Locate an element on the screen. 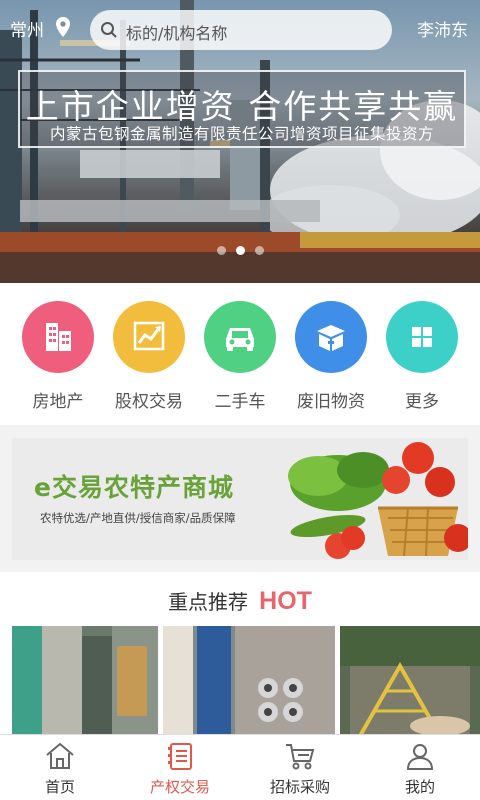 This screenshot has height=800, width=480. category-label: 股权交易 is located at coordinates (149, 402).